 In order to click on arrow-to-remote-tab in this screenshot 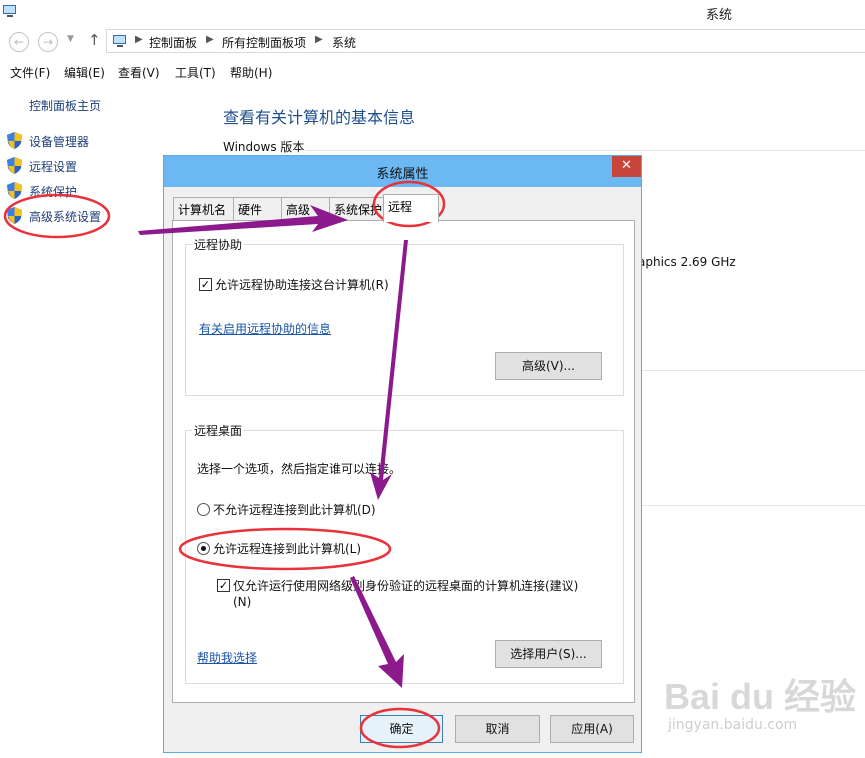, I will do `click(243, 220)`.